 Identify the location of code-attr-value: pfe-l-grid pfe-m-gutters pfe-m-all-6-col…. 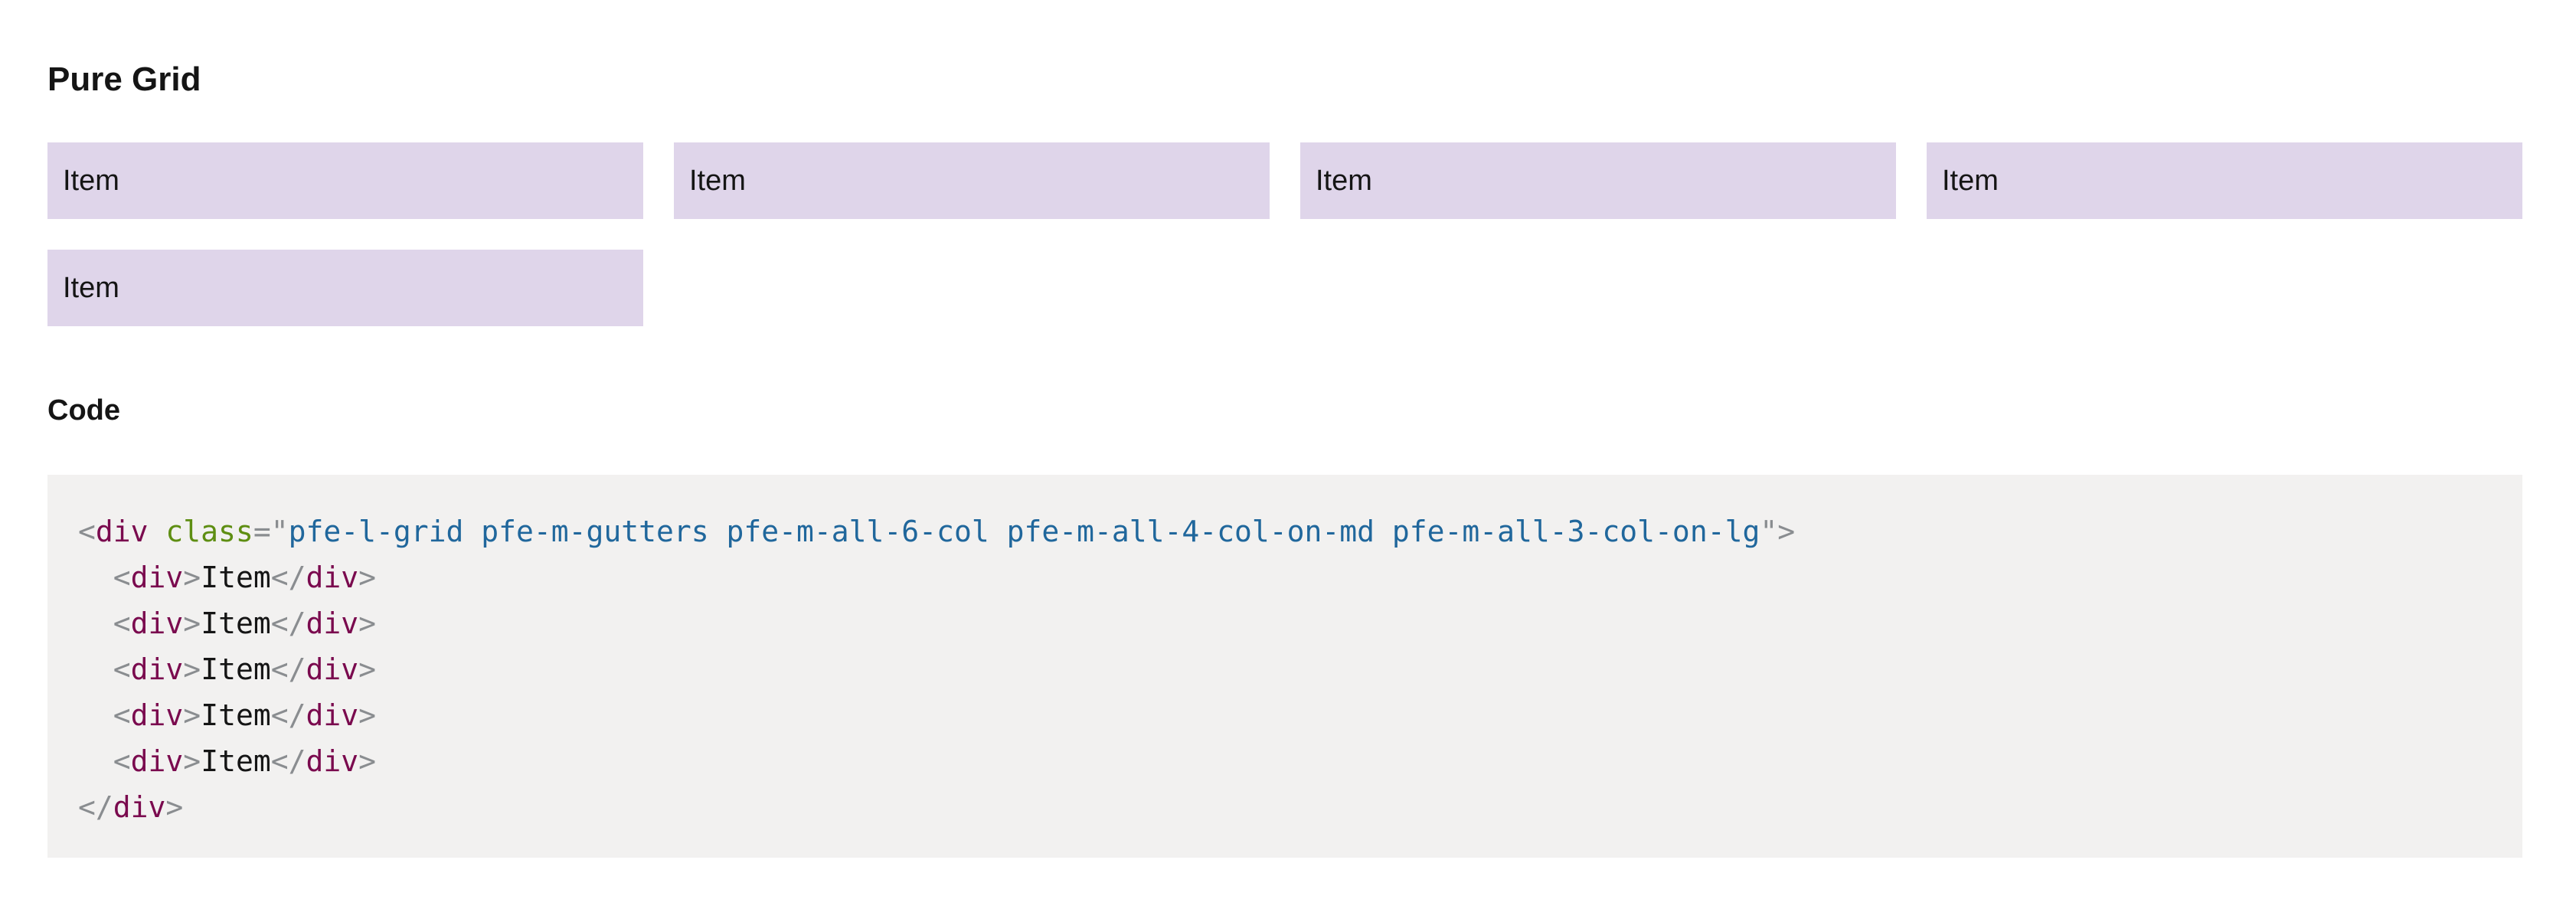
(1024, 531).